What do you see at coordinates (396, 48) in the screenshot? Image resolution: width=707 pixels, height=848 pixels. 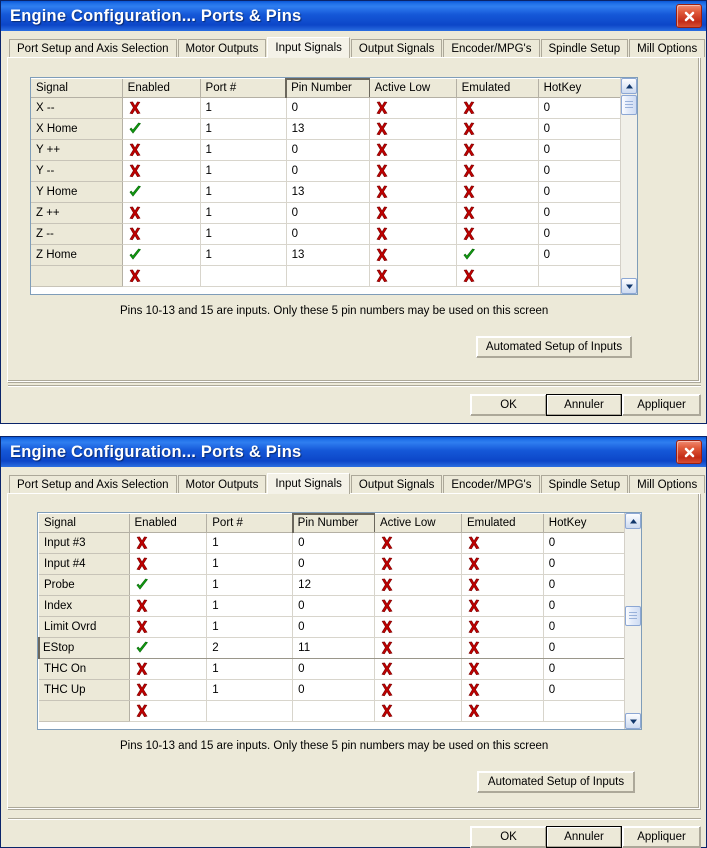 I see `tab-output-signals: Output Signals` at bounding box center [396, 48].